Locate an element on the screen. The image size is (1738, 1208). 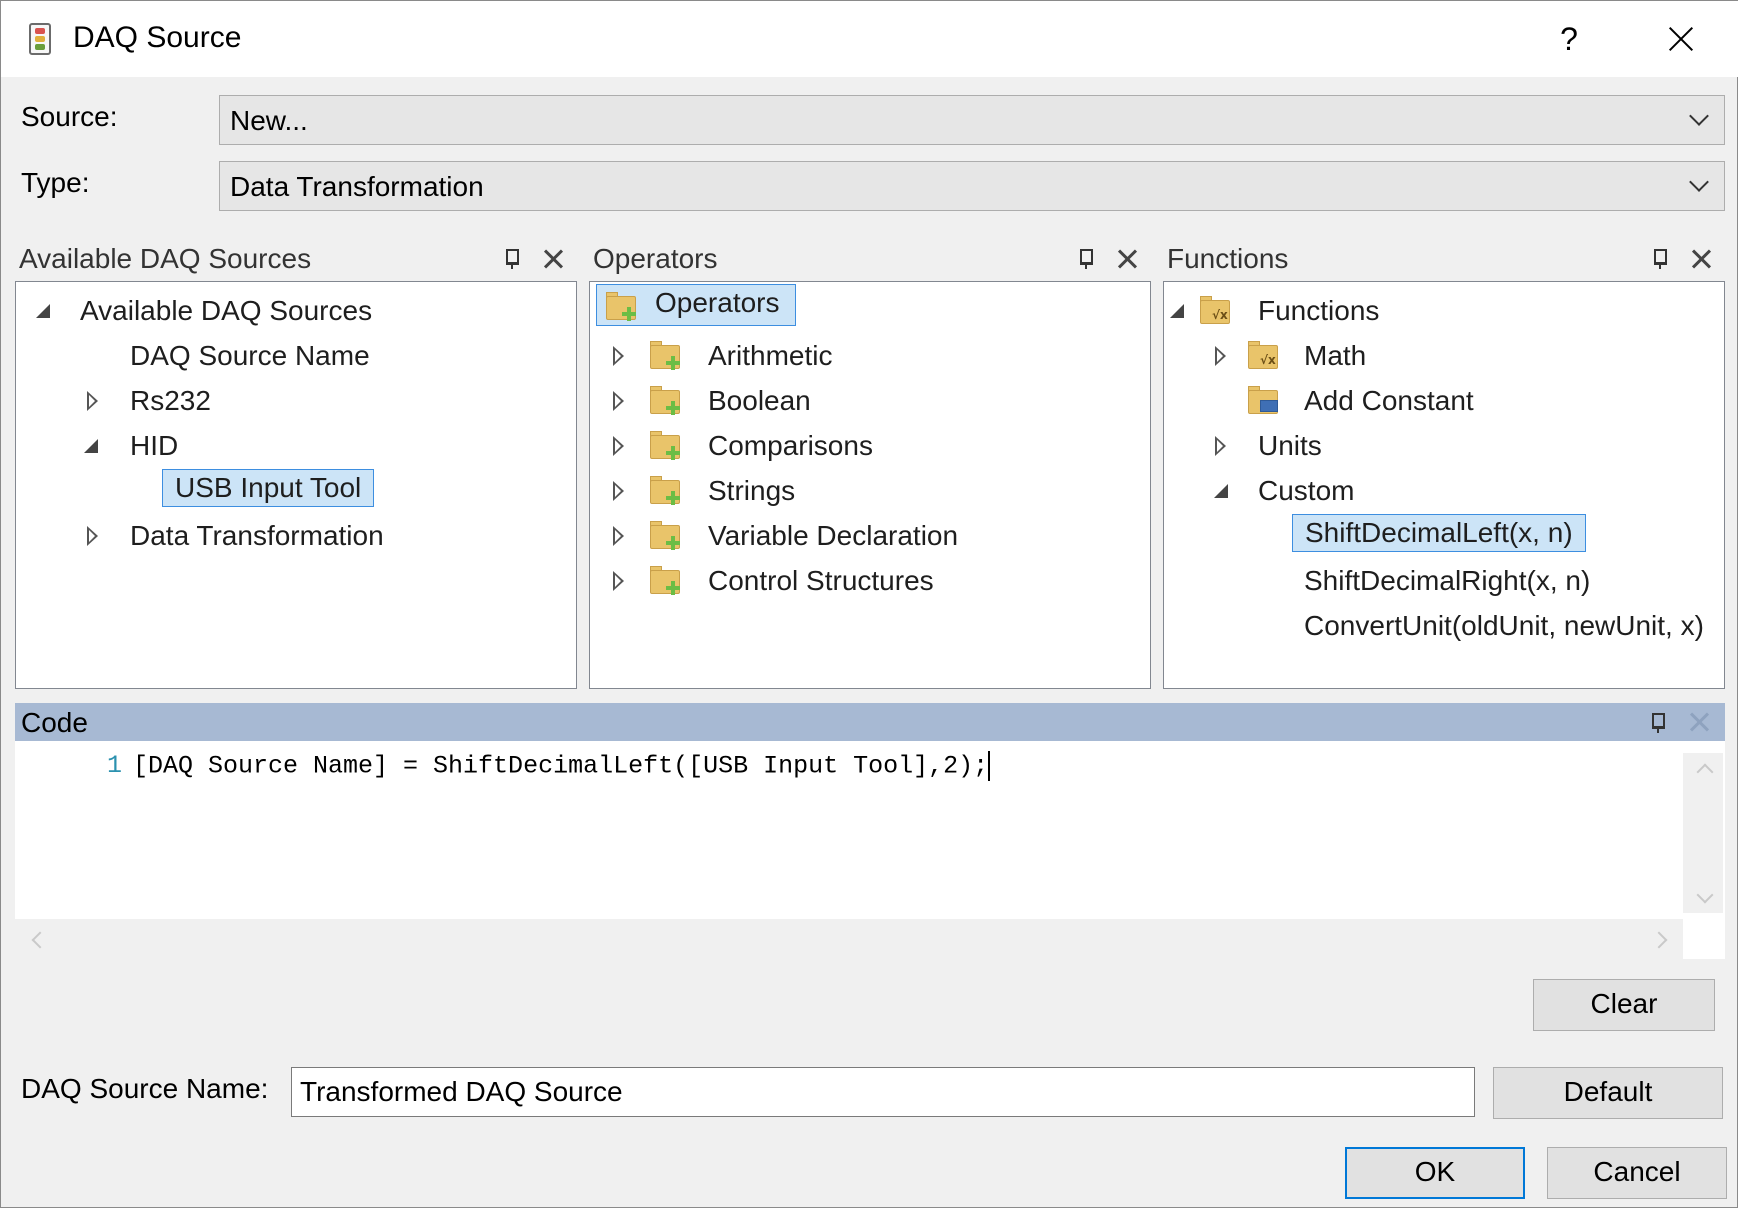
tree-node-data-transformation: Data Transformation is located at coordinates (296, 536).